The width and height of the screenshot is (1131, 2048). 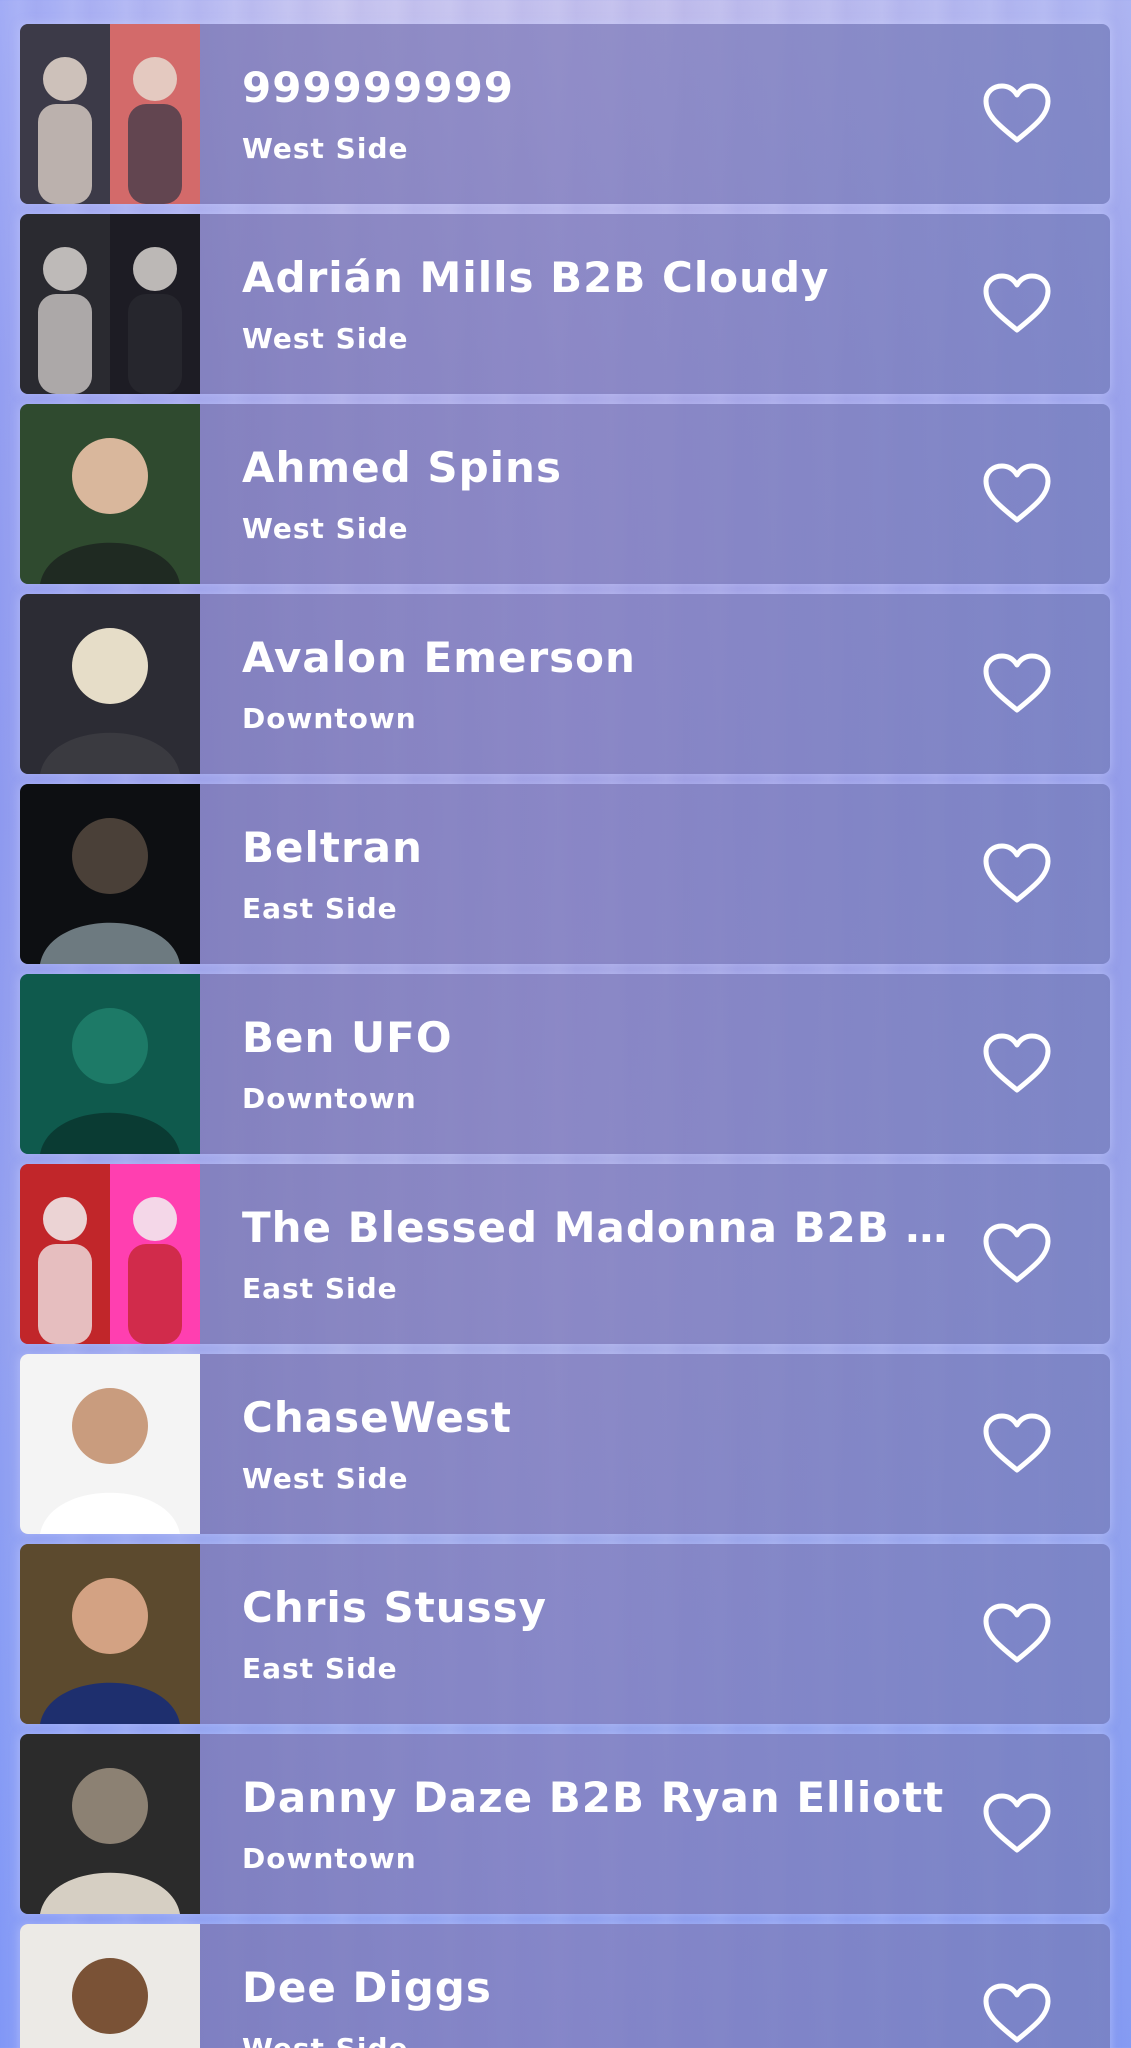 What do you see at coordinates (565, 304) in the screenshot?
I see `artist-row: Adrián Mills B2B Cloudy West Side` at bounding box center [565, 304].